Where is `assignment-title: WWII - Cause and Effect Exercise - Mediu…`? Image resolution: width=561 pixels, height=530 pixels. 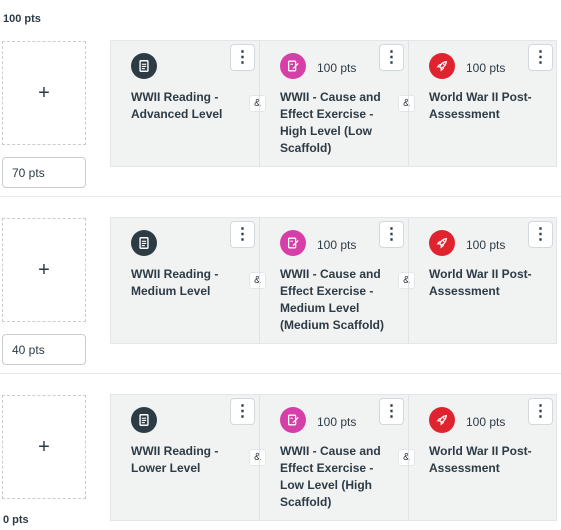
assignment-title: WWII - Cause and Effect Exercise - Mediu… is located at coordinates (336, 300).